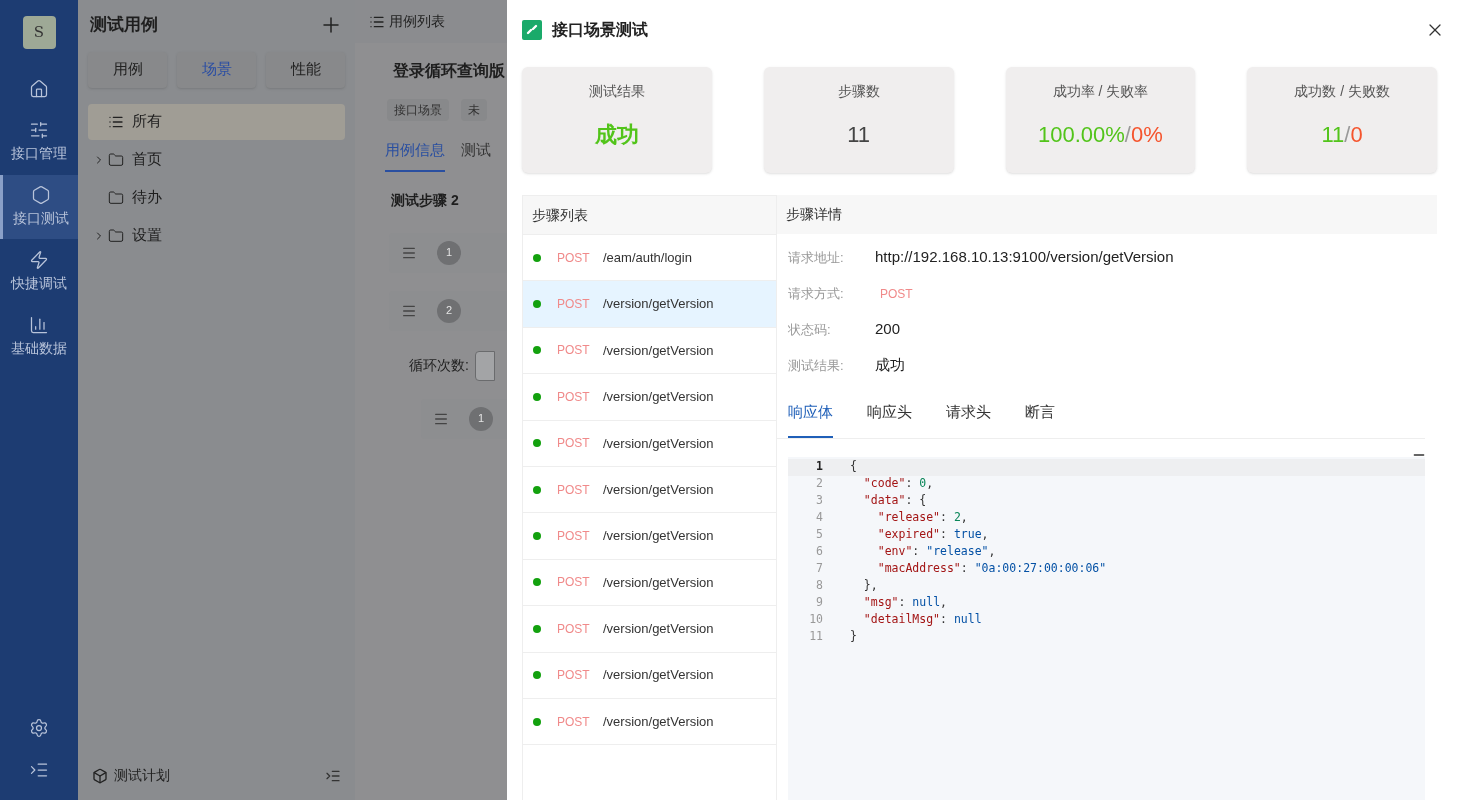  What do you see at coordinates (39, 337) in the screenshot?
I see `nav-item: 基础数据` at bounding box center [39, 337].